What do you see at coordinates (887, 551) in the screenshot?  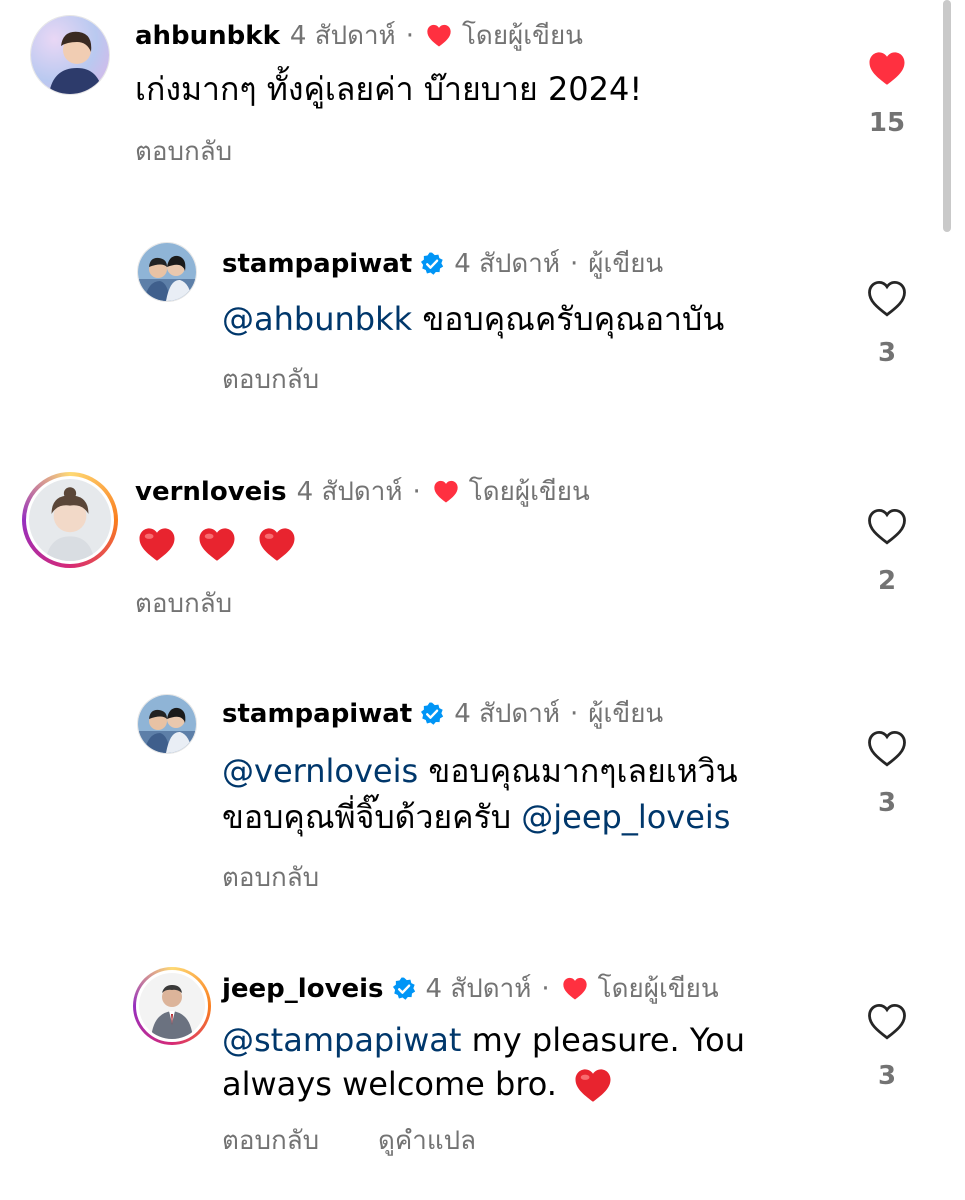 I see `like-control: 2` at bounding box center [887, 551].